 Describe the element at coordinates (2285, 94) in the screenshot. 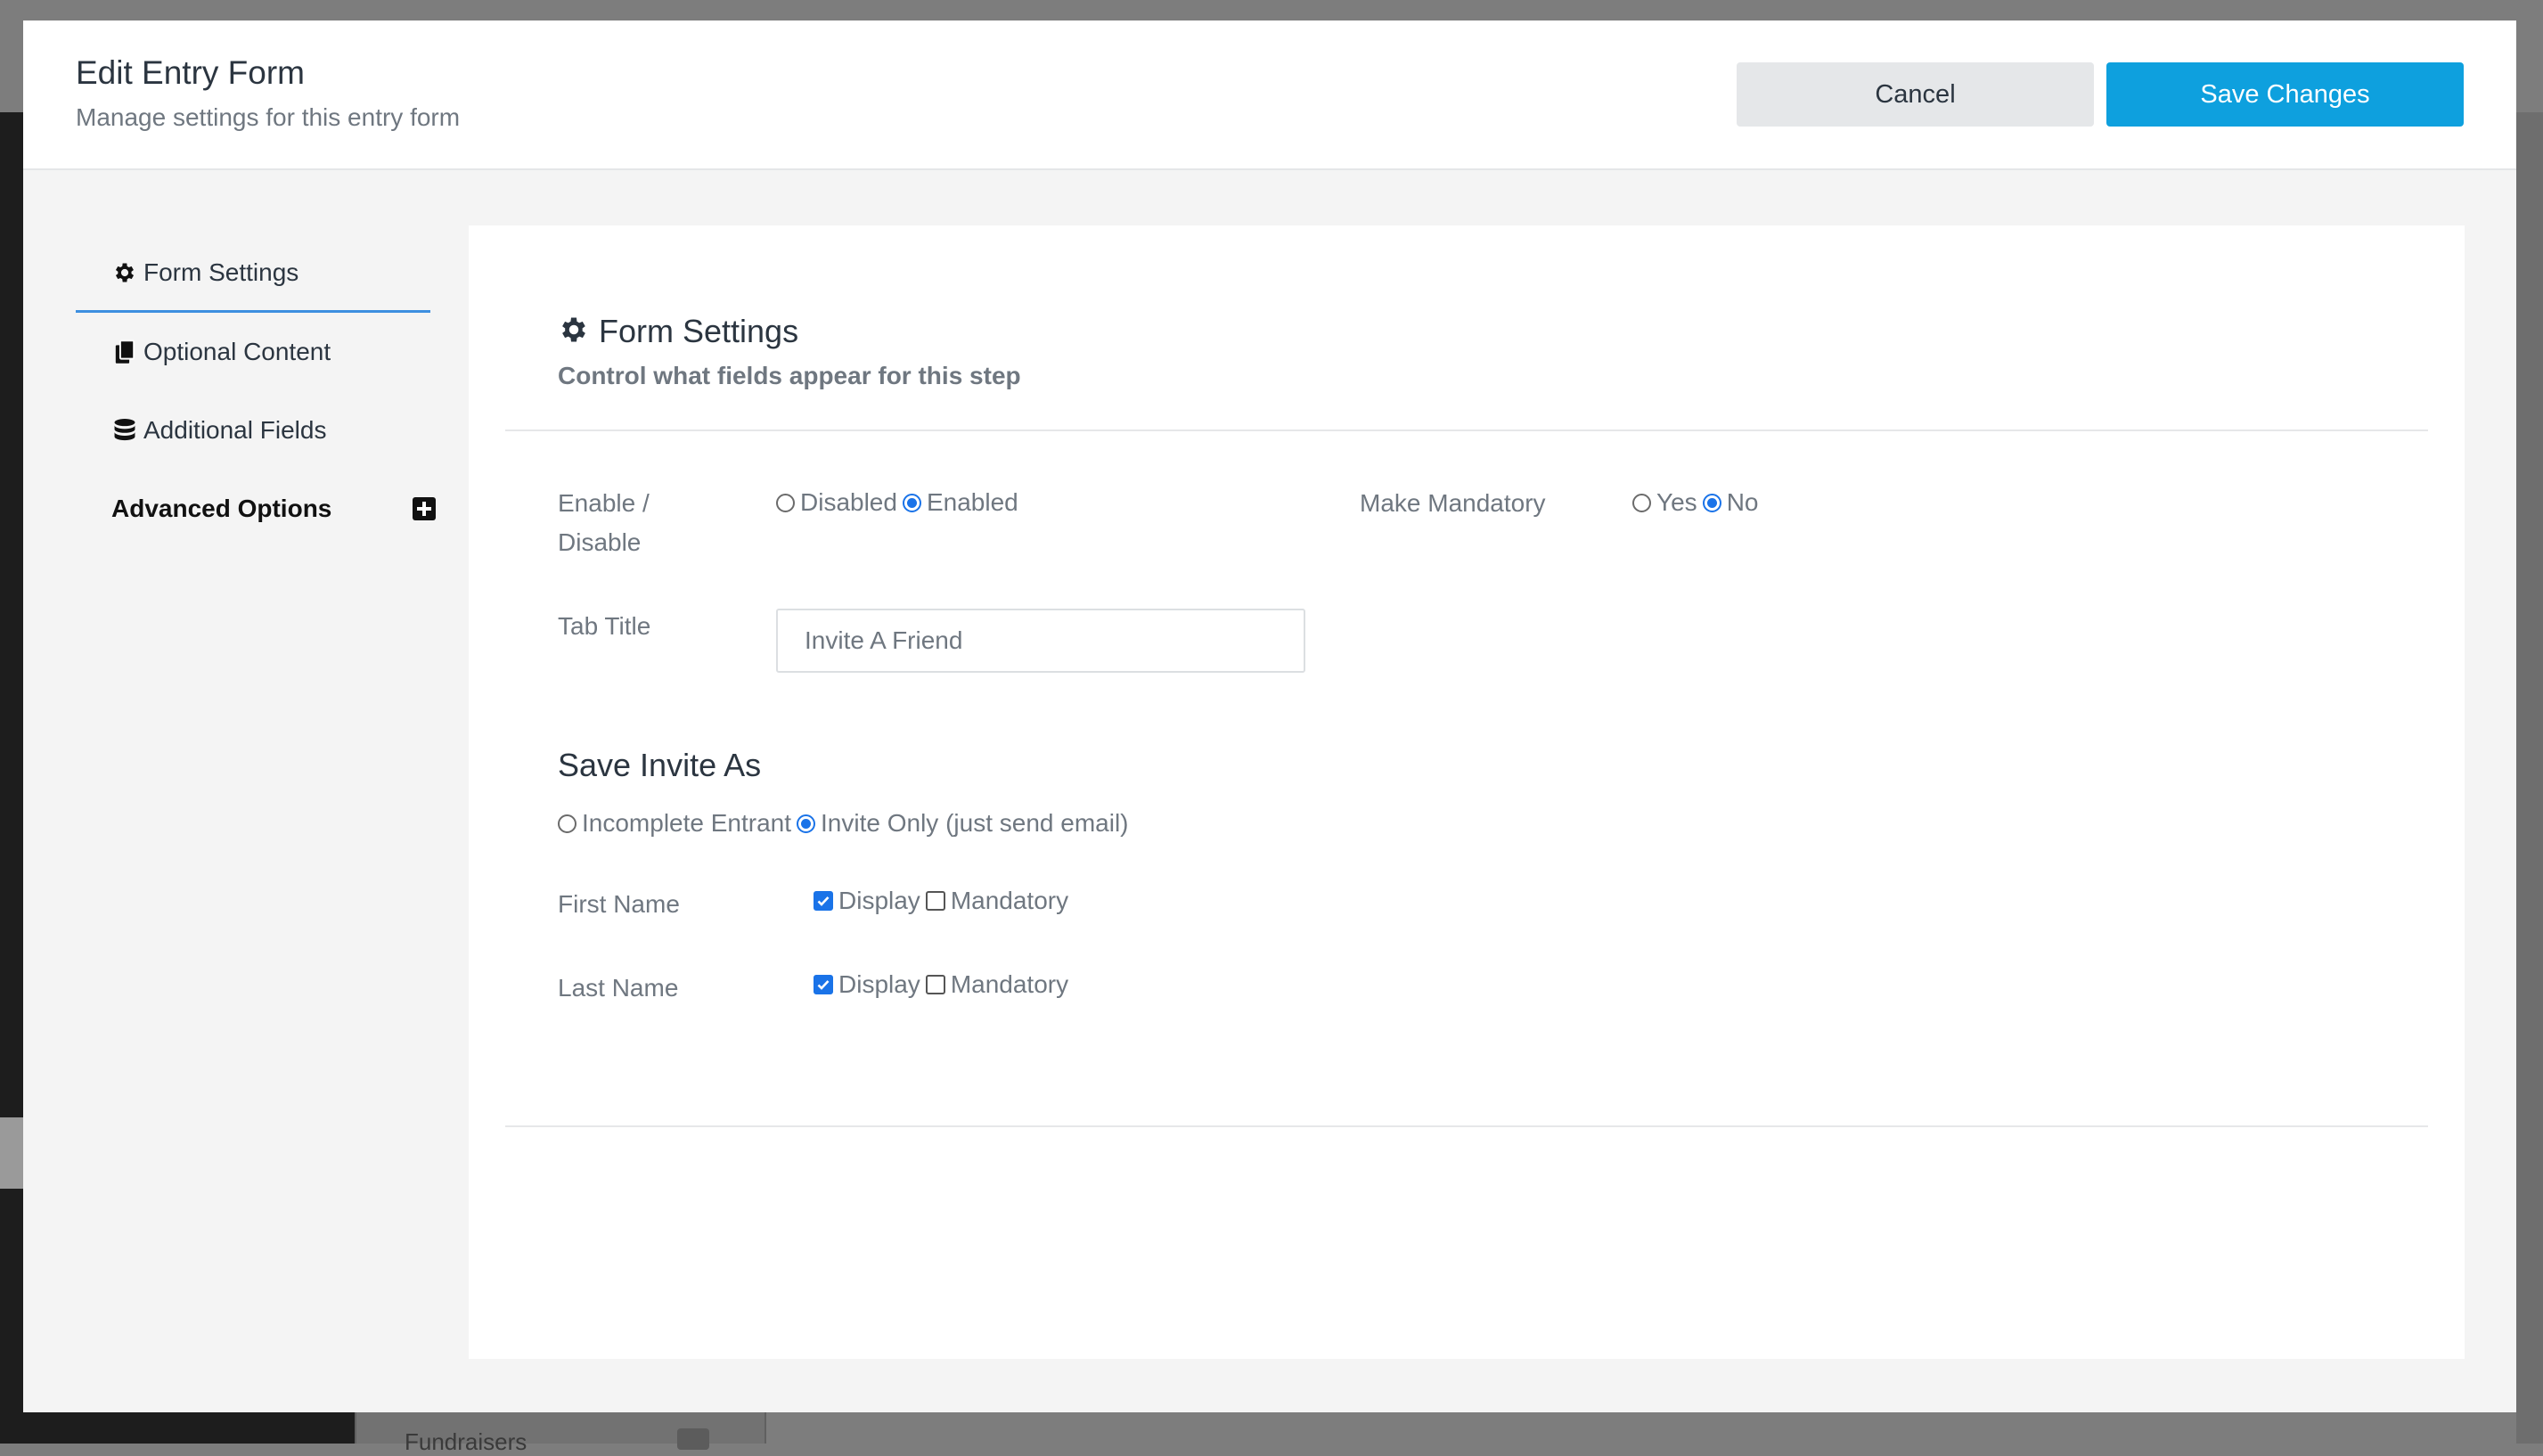

I see `save-changes-button: Save Changes` at that location.